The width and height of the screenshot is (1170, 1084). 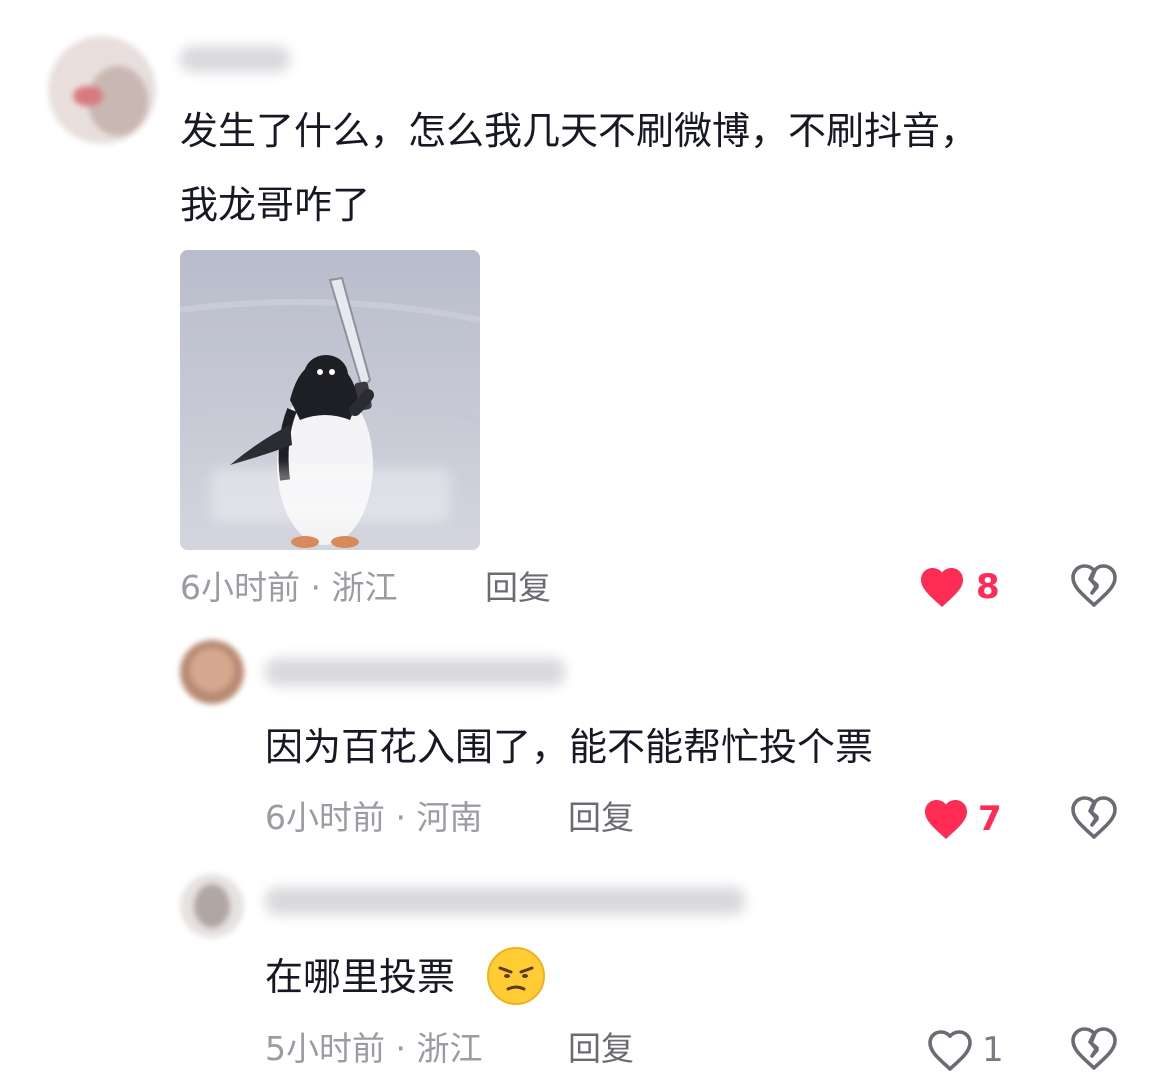 What do you see at coordinates (990, 819) in the screenshot?
I see `like-count: 7` at bounding box center [990, 819].